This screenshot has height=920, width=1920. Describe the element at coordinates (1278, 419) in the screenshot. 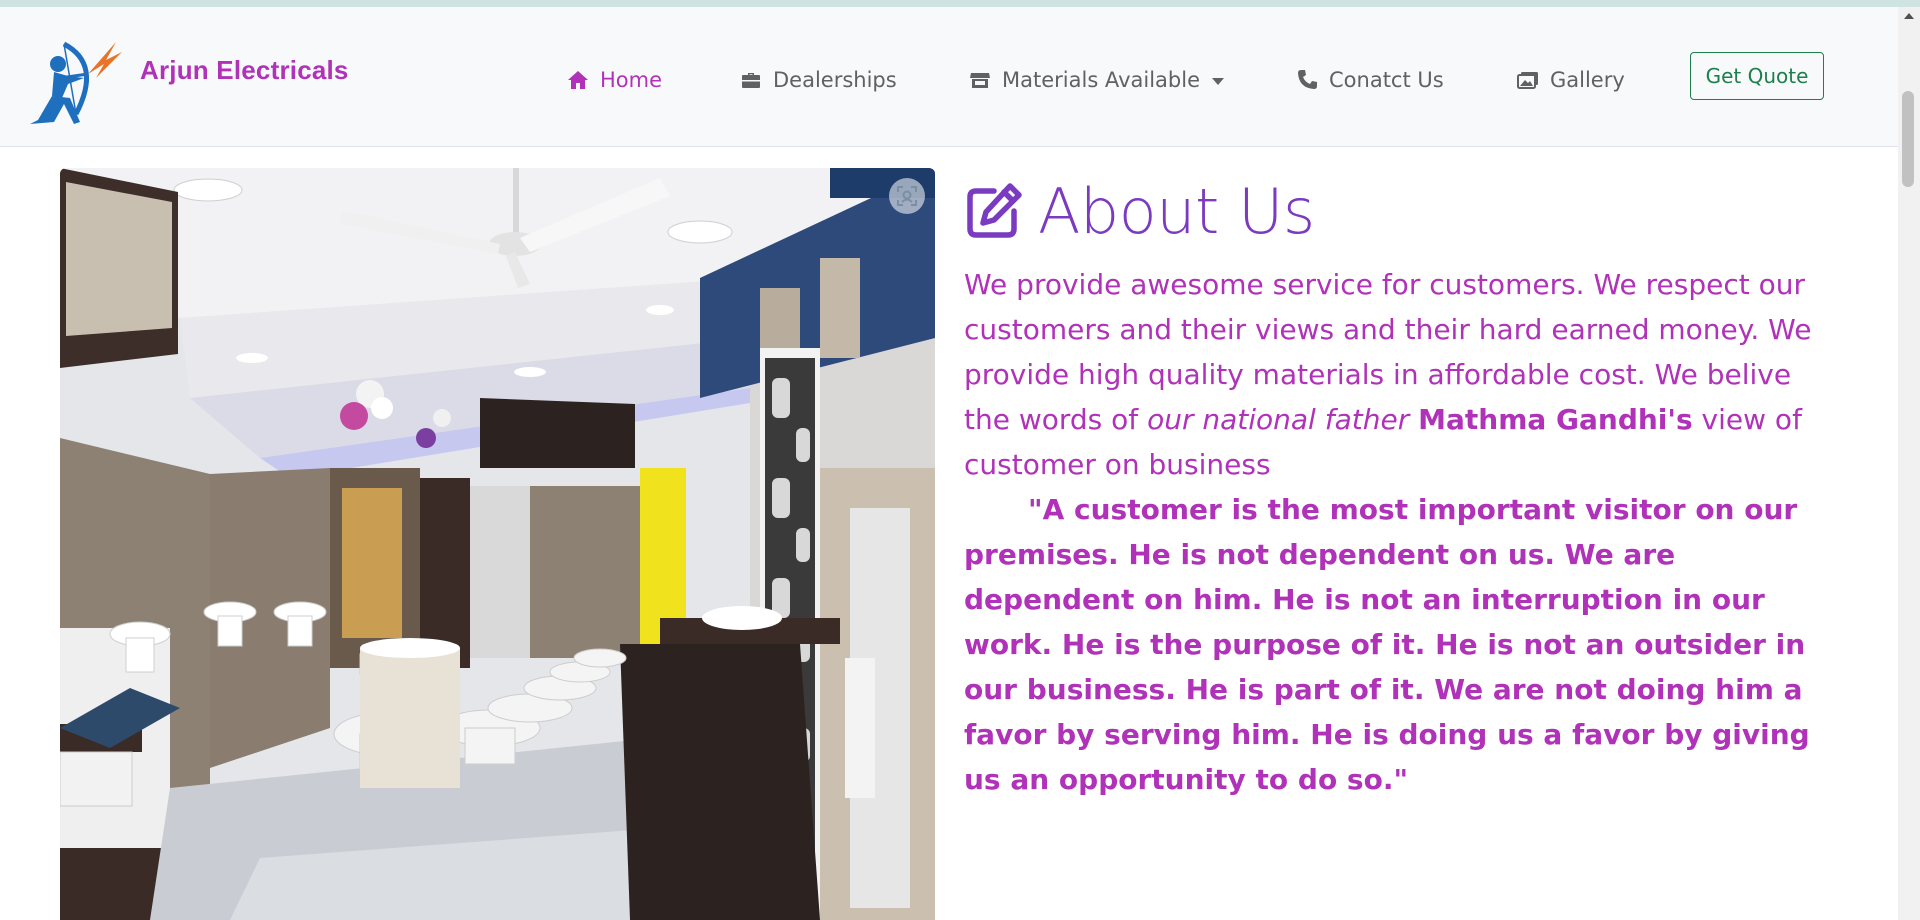

I see `about-text-italic: our national father` at that location.